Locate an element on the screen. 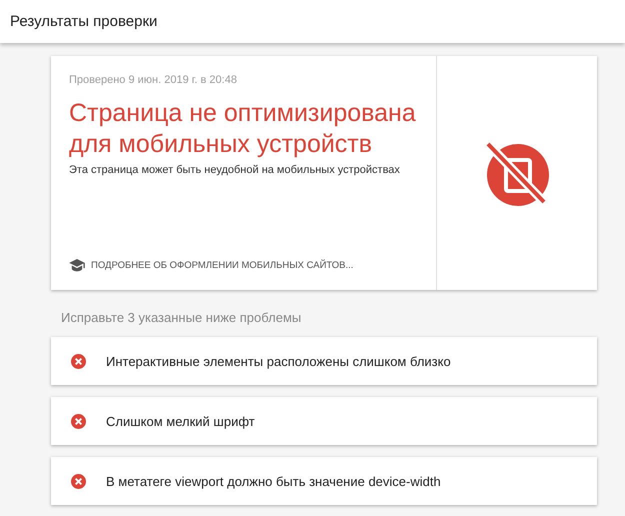 This screenshot has height=516, width=625. issue-text: В метатеге viewport должно быть значение device-width is located at coordinates (273, 481).